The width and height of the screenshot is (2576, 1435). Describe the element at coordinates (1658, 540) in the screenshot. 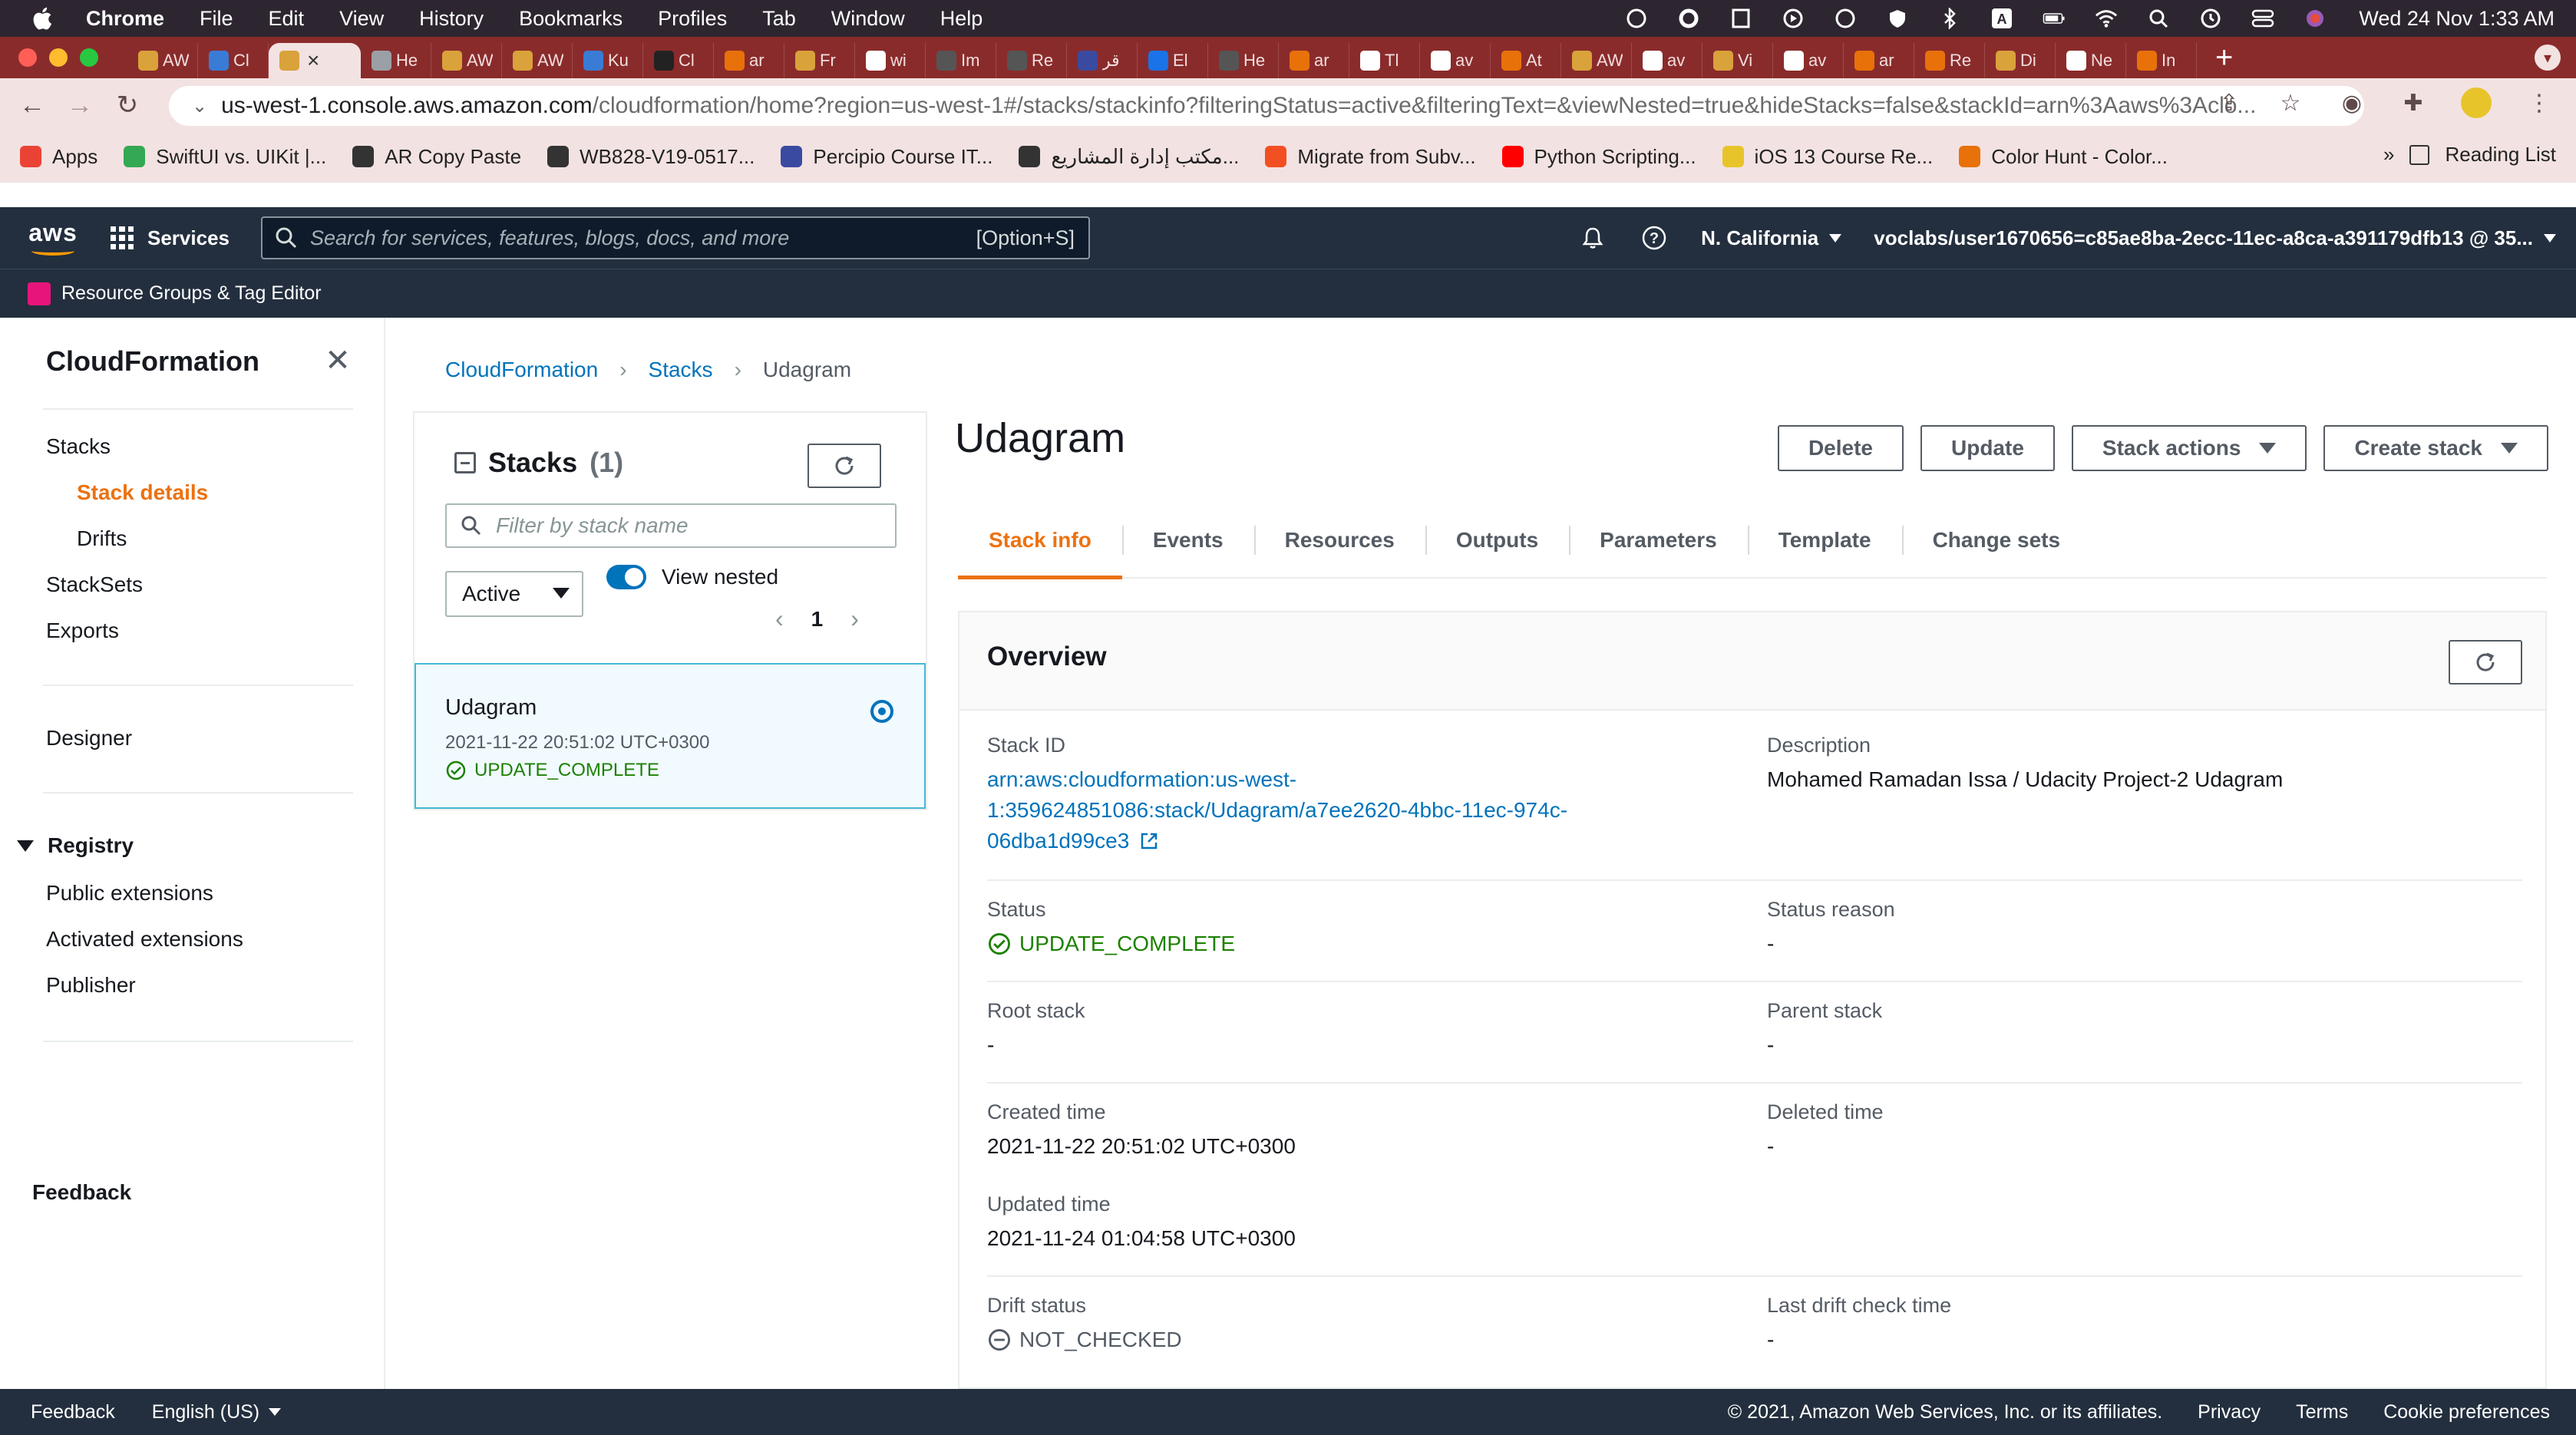

I see `tab-parameters: Parameters` at that location.